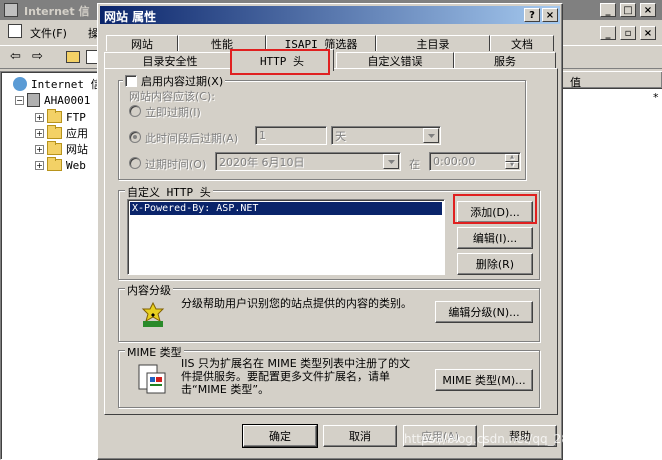 The height and width of the screenshot is (460, 662). I want to click on tree-label-root: Internet 信, so click(66, 84).